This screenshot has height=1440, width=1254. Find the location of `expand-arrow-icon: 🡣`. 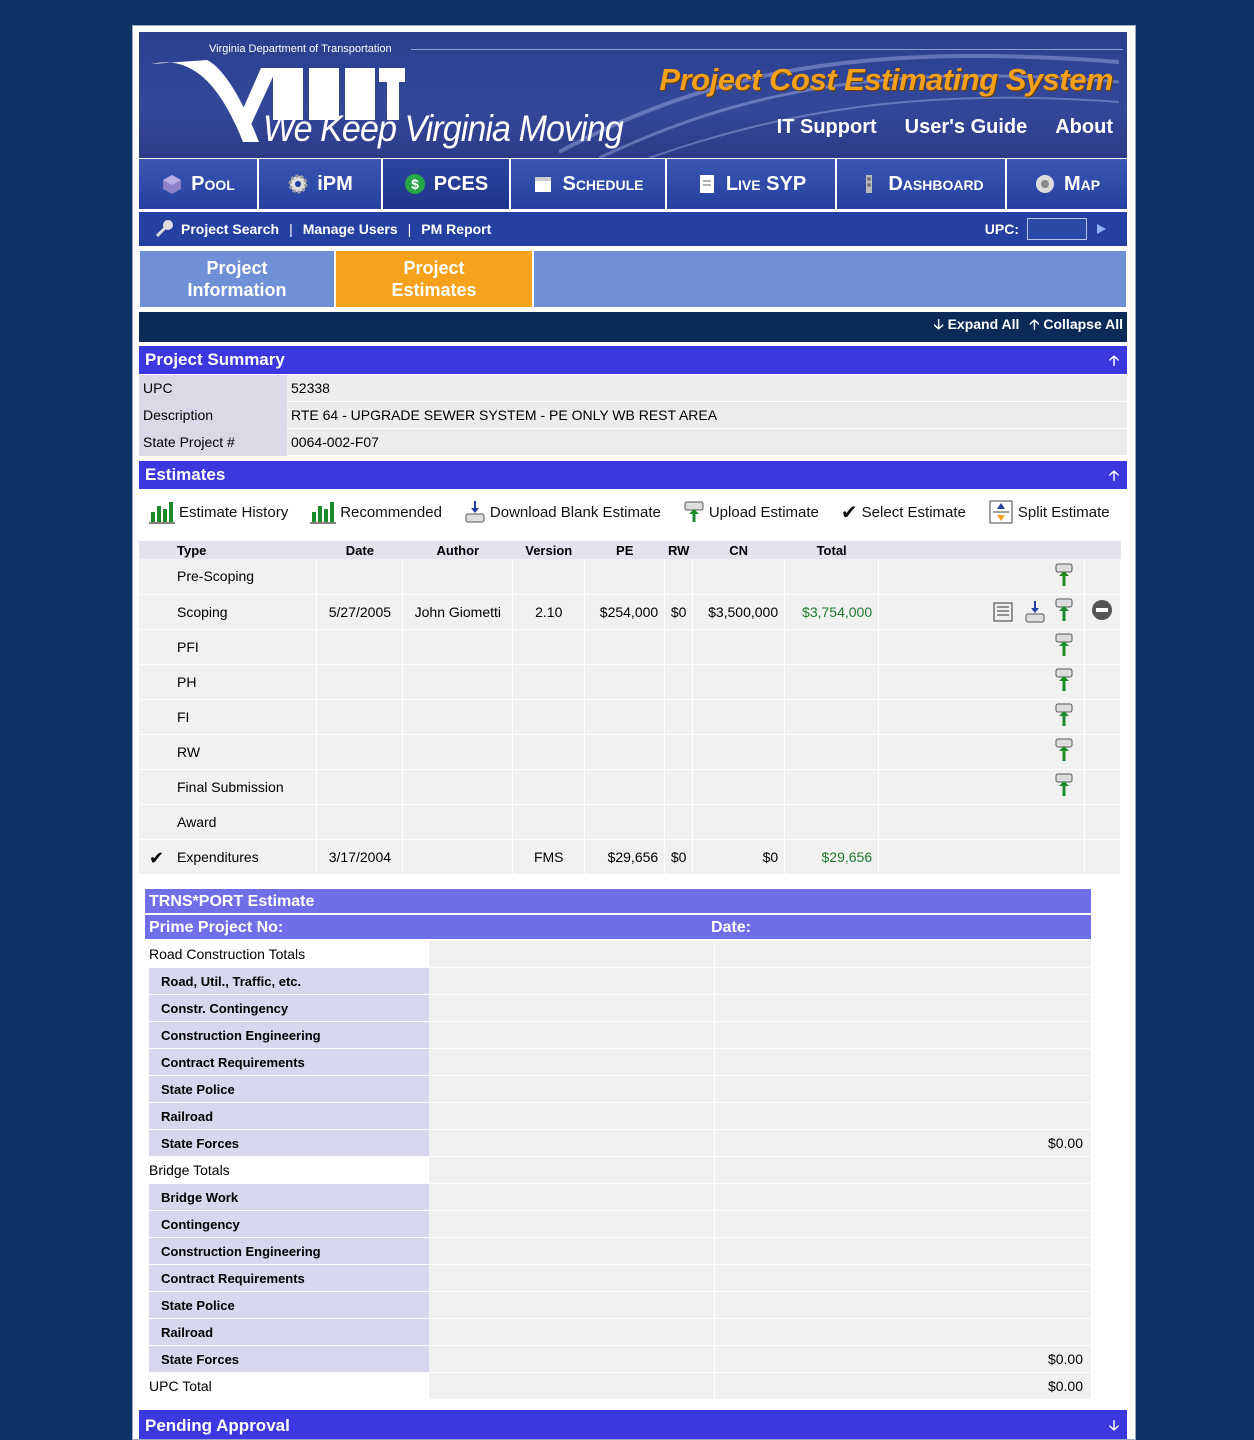

expand-arrow-icon: 🡣 is located at coordinates (1114, 1424).